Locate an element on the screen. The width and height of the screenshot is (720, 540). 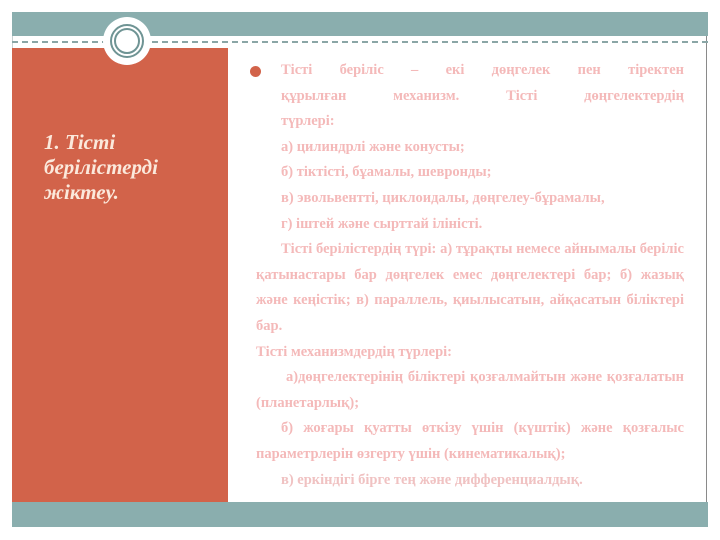
bullet-dot-icon is located at coordinates (255, 71).